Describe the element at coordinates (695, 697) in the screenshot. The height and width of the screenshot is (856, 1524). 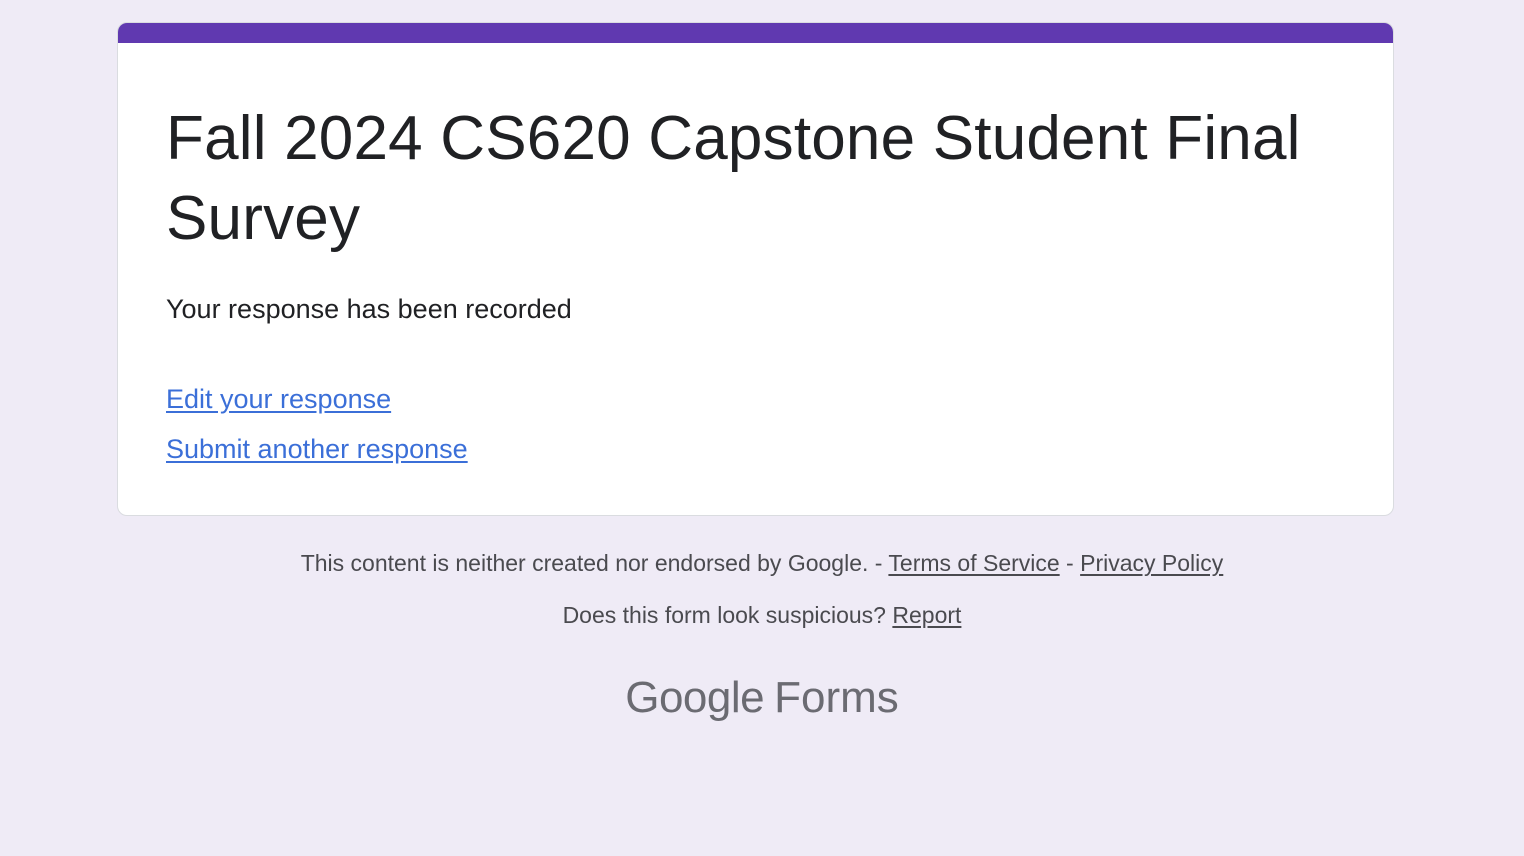
I see `logo-google-text: Google` at that location.